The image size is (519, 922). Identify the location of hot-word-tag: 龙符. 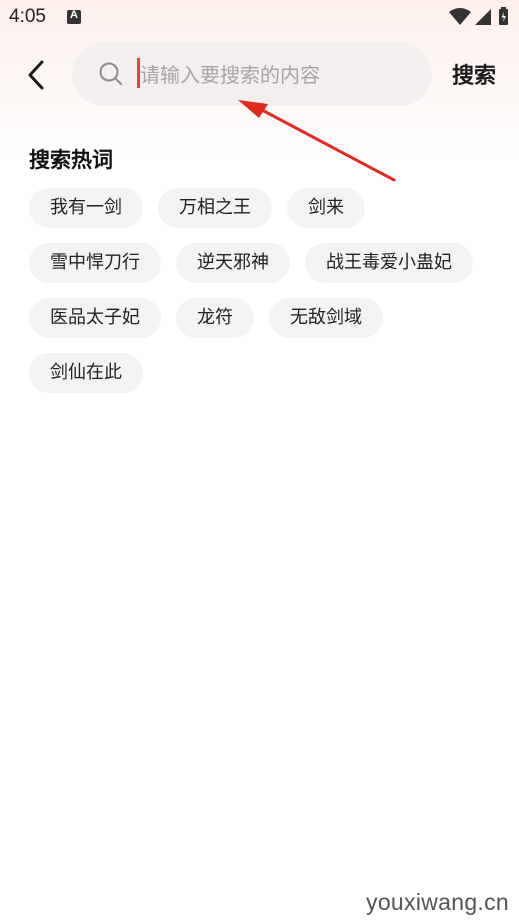
(215, 318).